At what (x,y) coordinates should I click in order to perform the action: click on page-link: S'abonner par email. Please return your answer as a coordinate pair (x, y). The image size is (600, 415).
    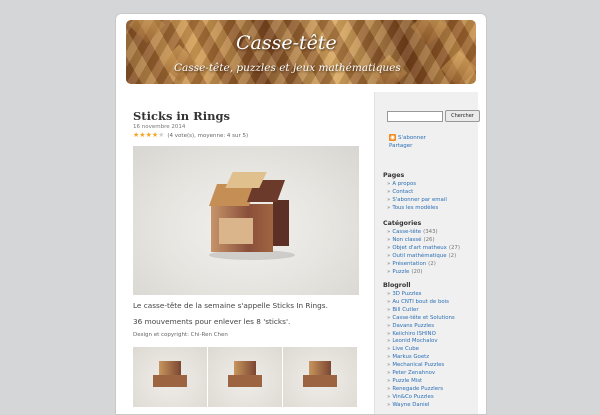
    Looking at the image, I should click on (431, 201).